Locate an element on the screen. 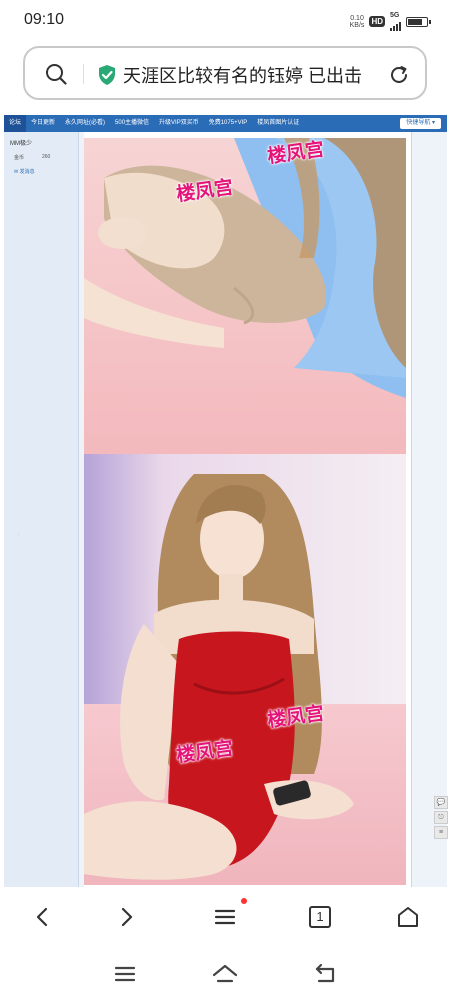 This screenshot has height=1000, width=450. battery-icon is located at coordinates (418, 21).